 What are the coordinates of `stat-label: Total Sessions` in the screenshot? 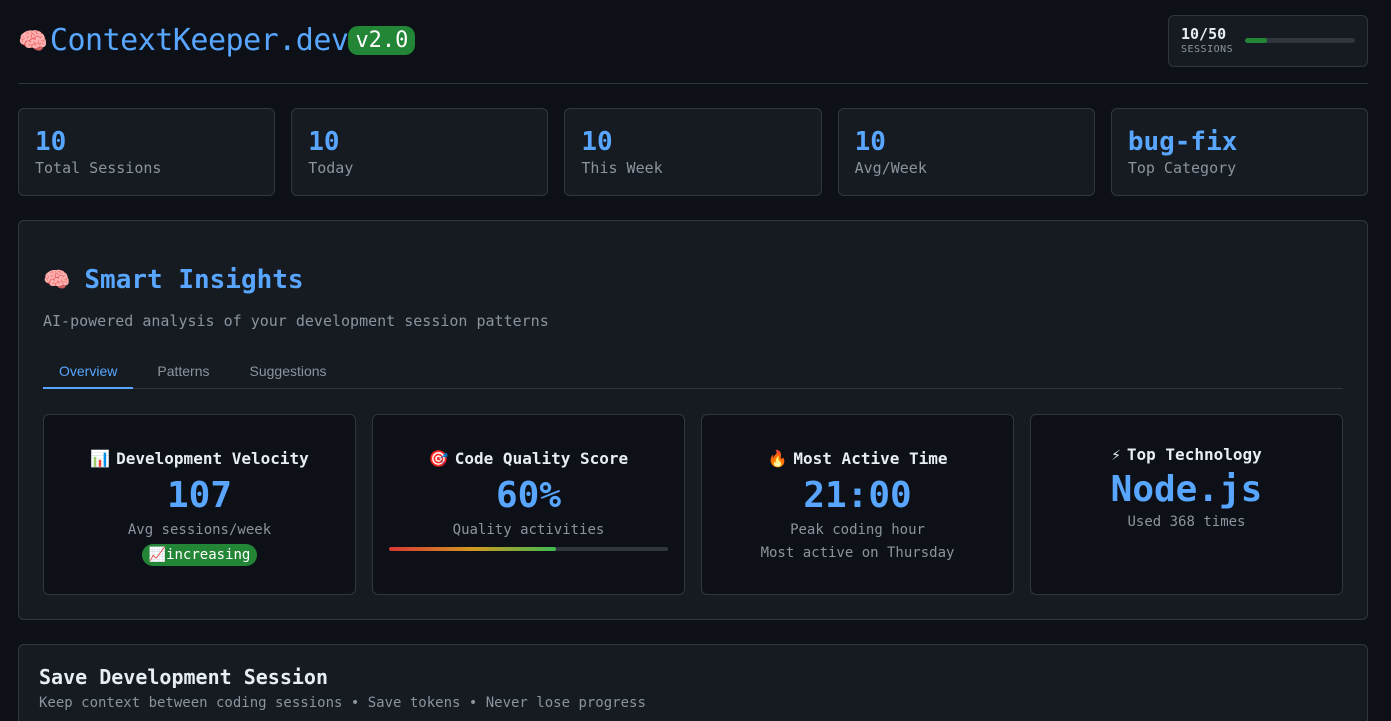 It's located at (98, 168).